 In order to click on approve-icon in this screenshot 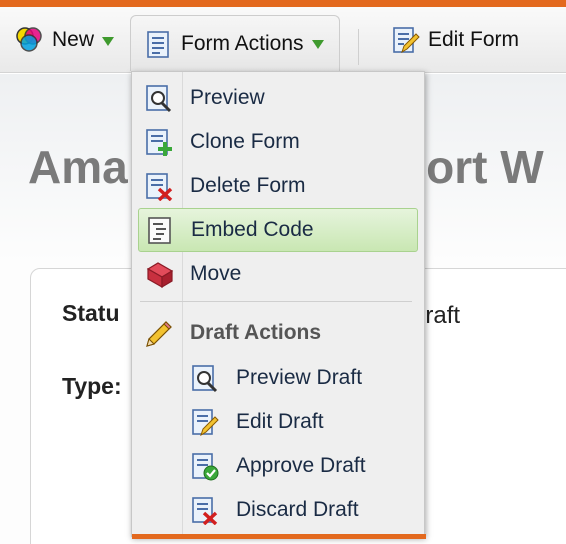, I will do `click(205, 466)`.